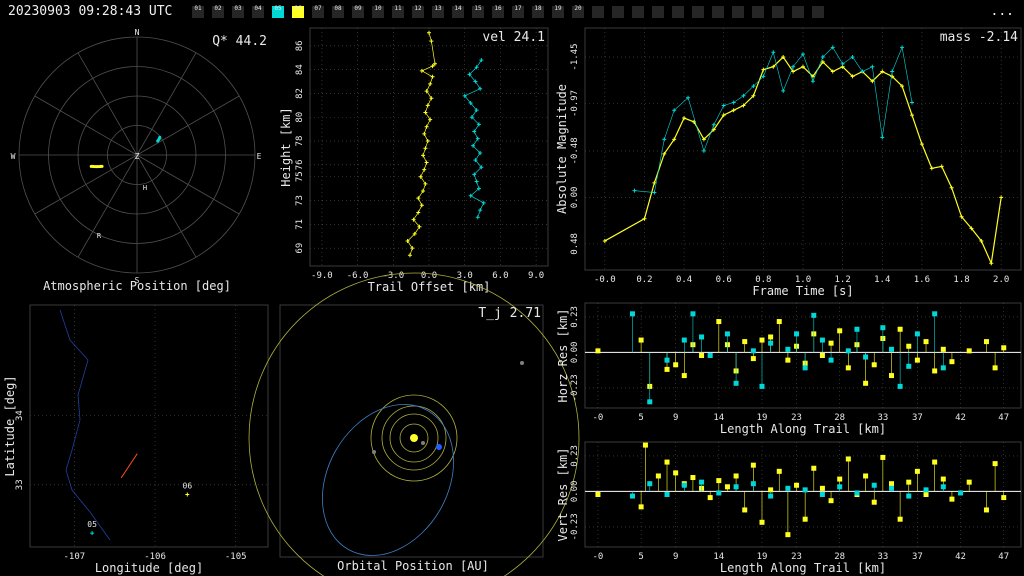 This screenshot has width=1024, height=576. I want to click on y-tick-label: -0.23, so click(575, 526).